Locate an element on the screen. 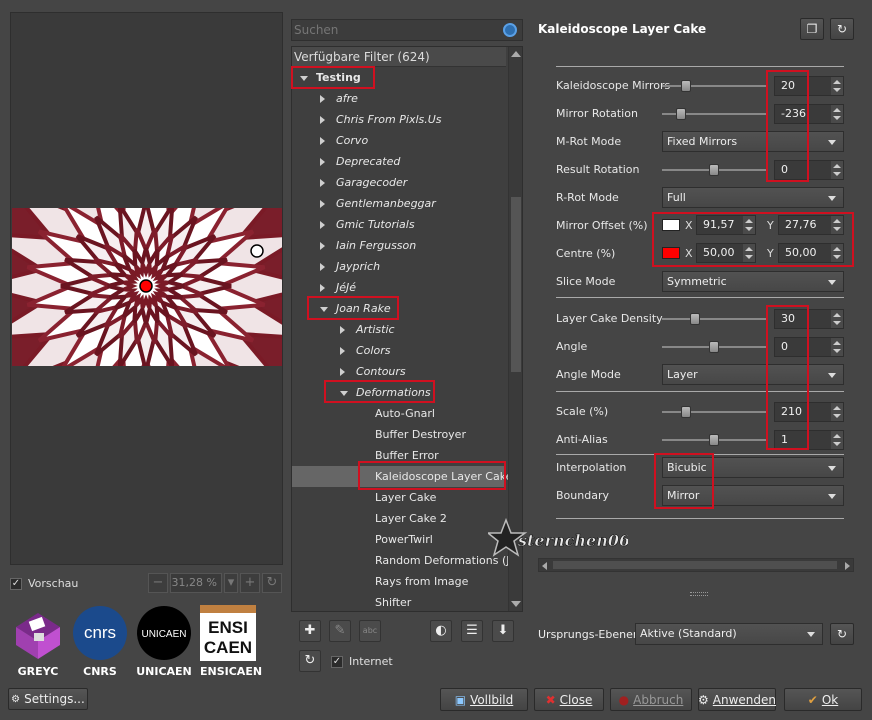  param-spinbox: 210 is located at coordinates (809, 412).